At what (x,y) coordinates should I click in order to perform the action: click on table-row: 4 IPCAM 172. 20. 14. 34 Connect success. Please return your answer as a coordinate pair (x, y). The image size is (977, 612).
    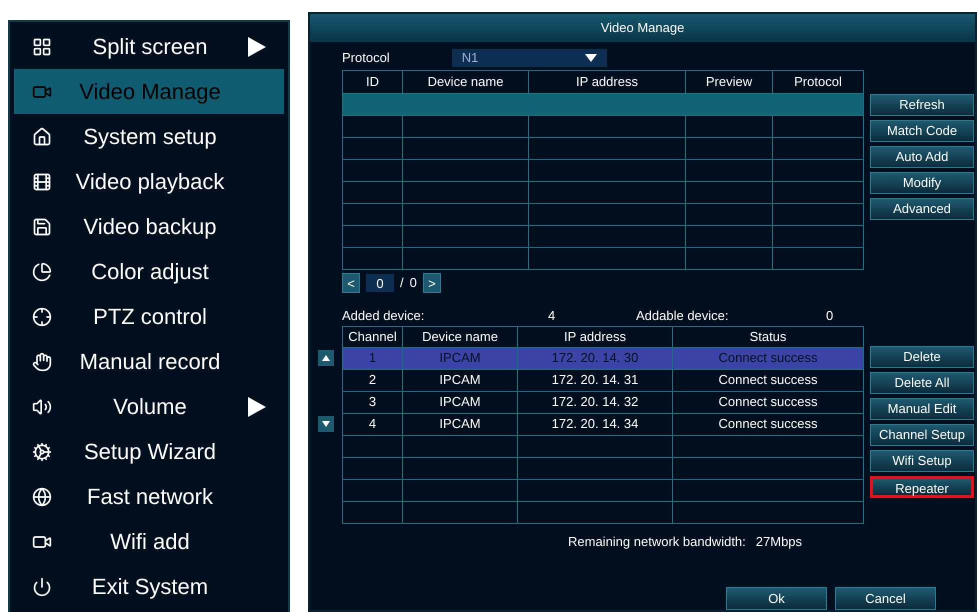
    Looking at the image, I should click on (603, 423).